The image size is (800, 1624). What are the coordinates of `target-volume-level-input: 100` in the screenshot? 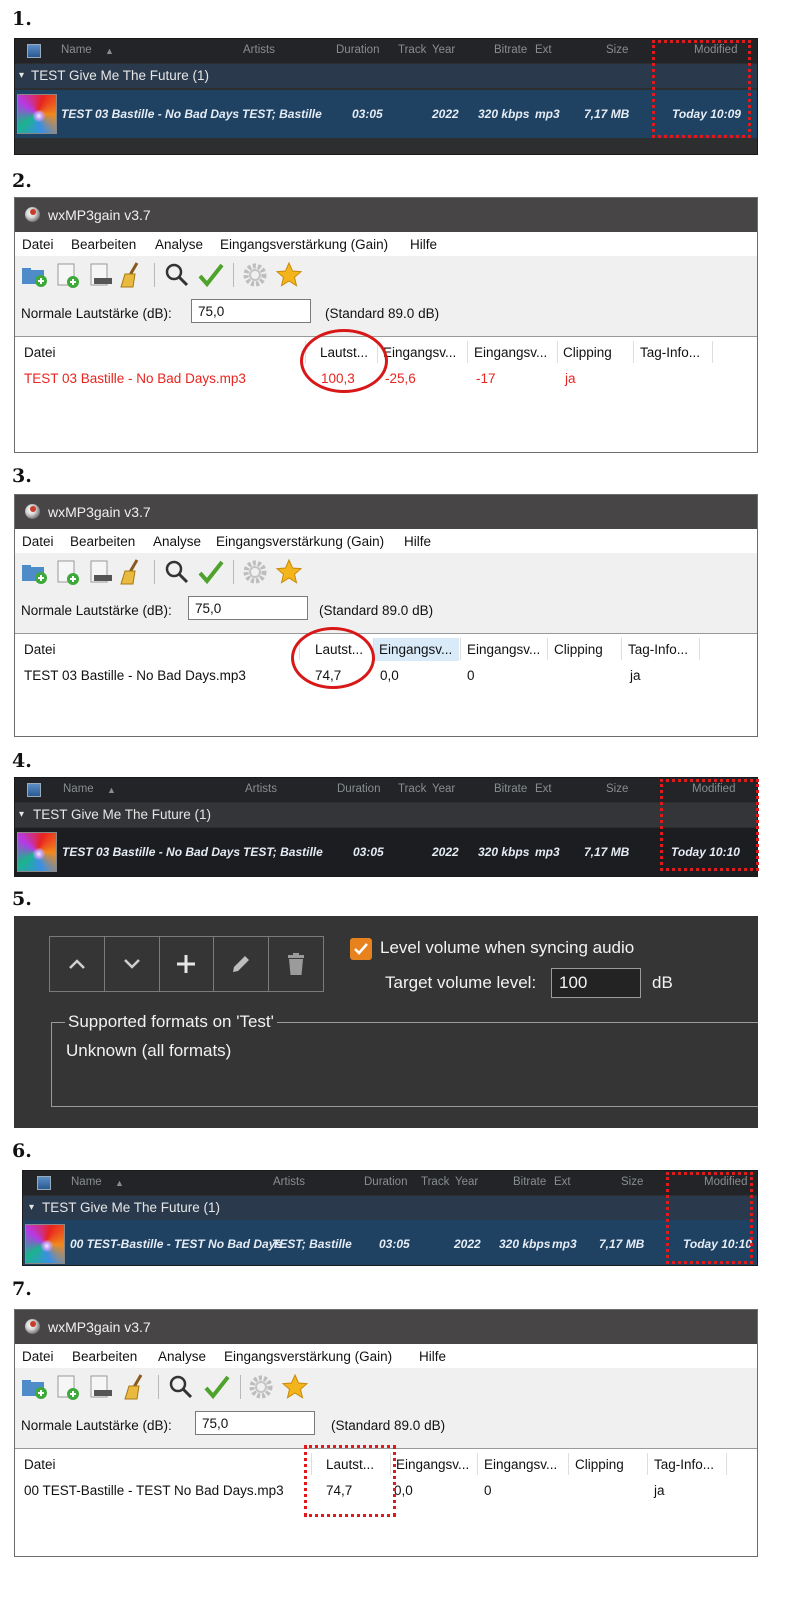 It's located at (596, 983).